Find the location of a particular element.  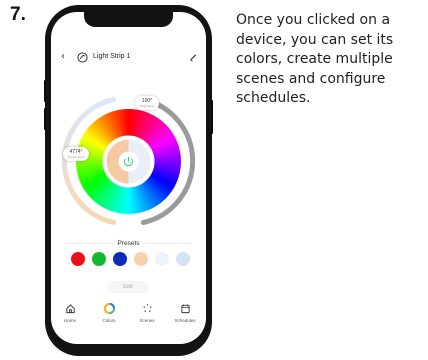

temperature-value: 4774° is located at coordinates (76, 152).